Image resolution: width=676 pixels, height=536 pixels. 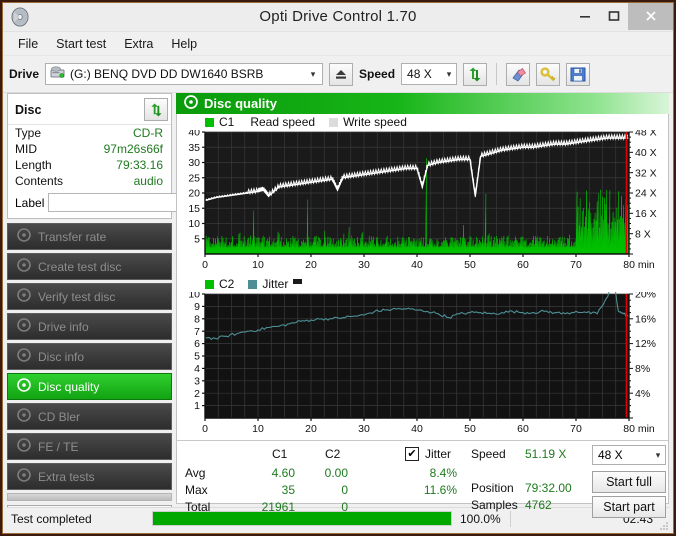 I want to click on legend-label-read-speed: Read speed, so click(x=283, y=122).